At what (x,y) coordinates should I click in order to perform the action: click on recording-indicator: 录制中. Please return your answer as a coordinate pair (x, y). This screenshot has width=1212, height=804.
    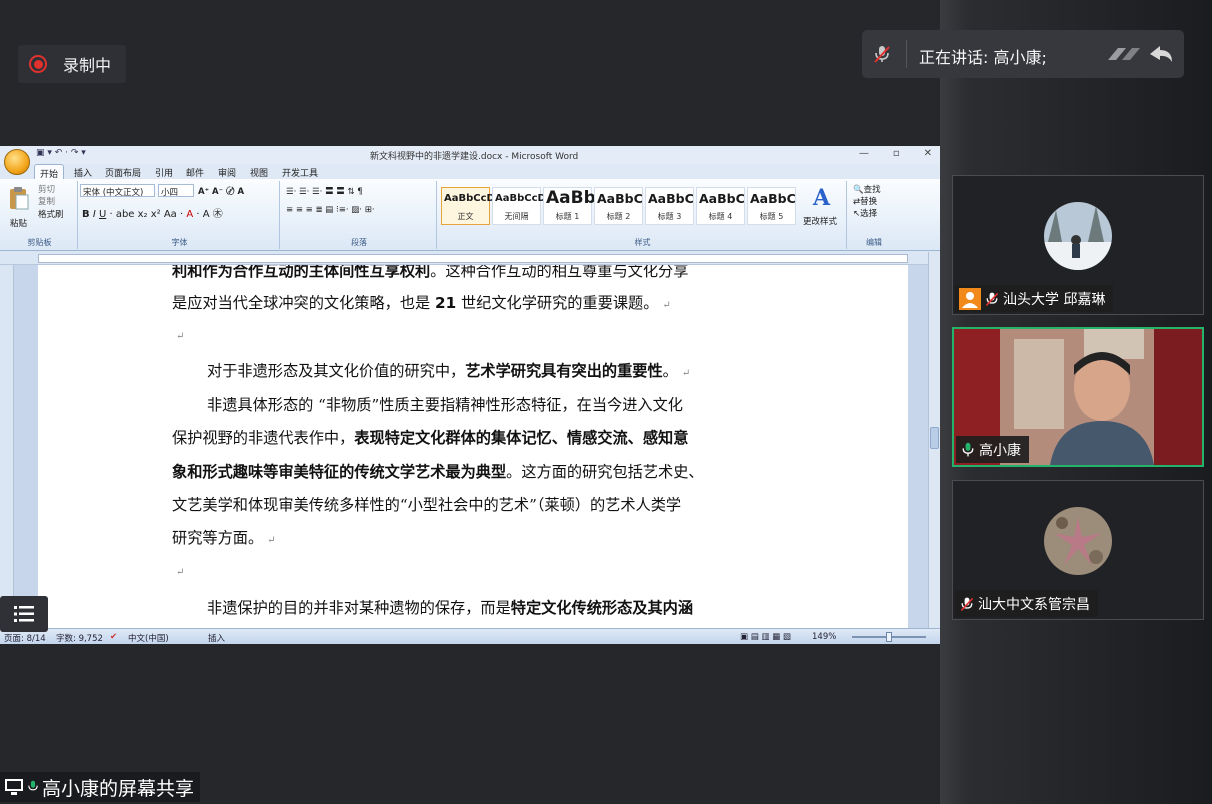
    Looking at the image, I should click on (72, 64).